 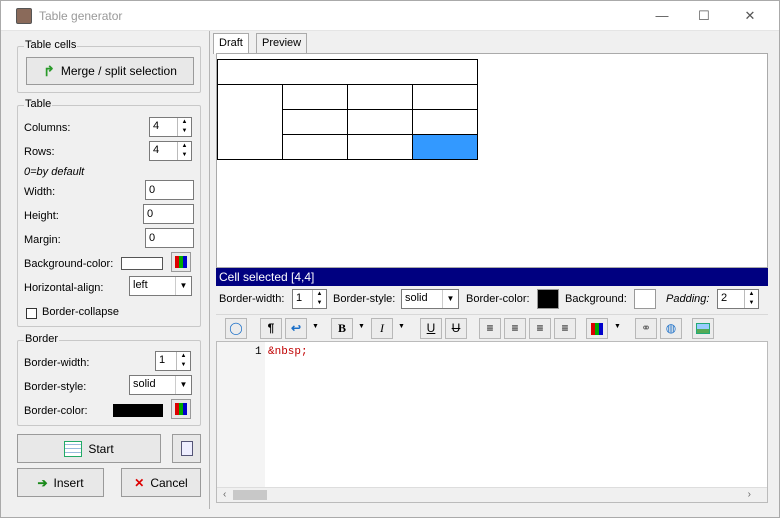 I want to click on scroll-right-icon: ›, so click(x=749, y=494).